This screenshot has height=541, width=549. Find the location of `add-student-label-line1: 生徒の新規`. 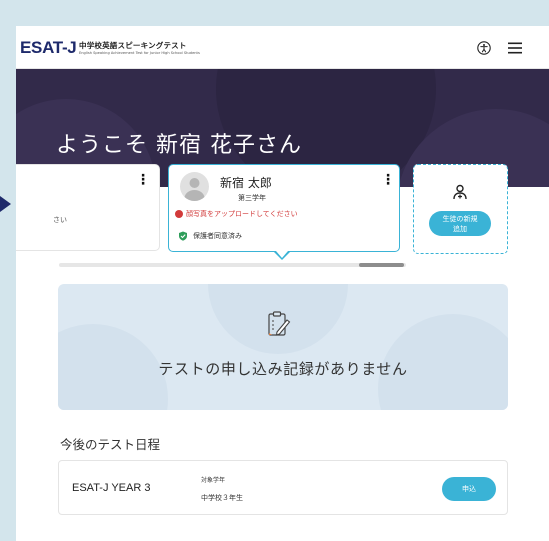

add-student-label-line1: 生徒の新規 is located at coordinates (460, 219).